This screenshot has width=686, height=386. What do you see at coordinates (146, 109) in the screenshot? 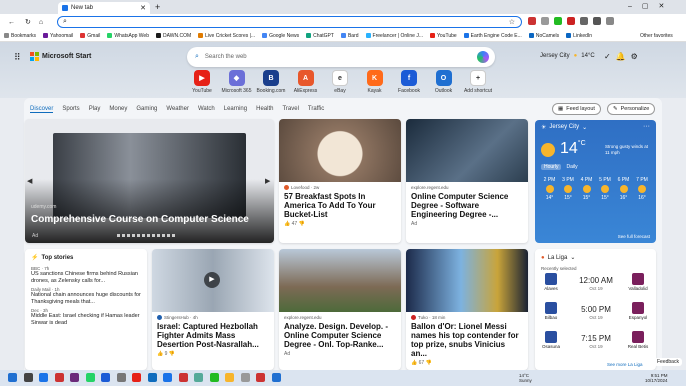
I see `tab-gaming: Gaming` at bounding box center [146, 109].